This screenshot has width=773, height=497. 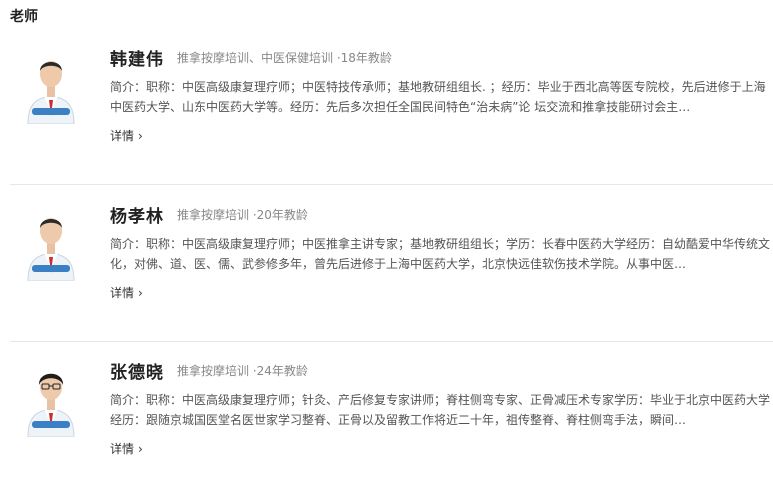 What do you see at coordinates (137, 214) in the screenshot?
I see `teacher-name: 杨孝林` at bounding box center [137, 214].